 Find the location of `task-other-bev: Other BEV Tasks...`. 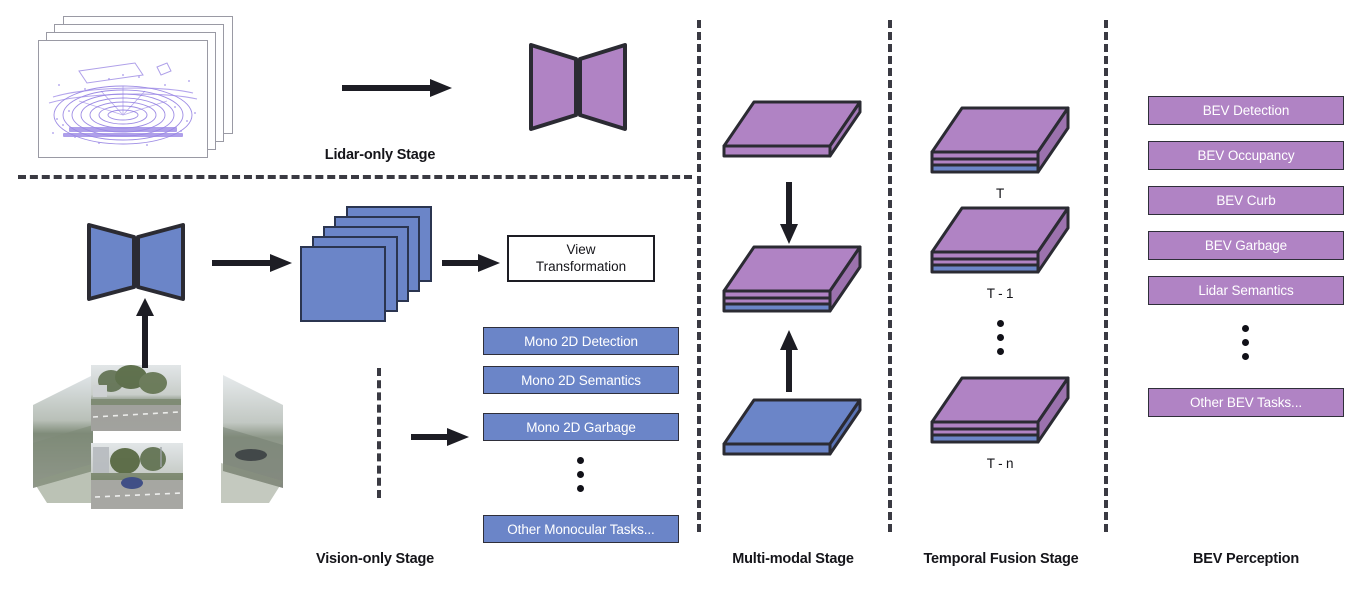

task-other-bev: Other BEV Tasks... is located at coordinates (1246, 402).